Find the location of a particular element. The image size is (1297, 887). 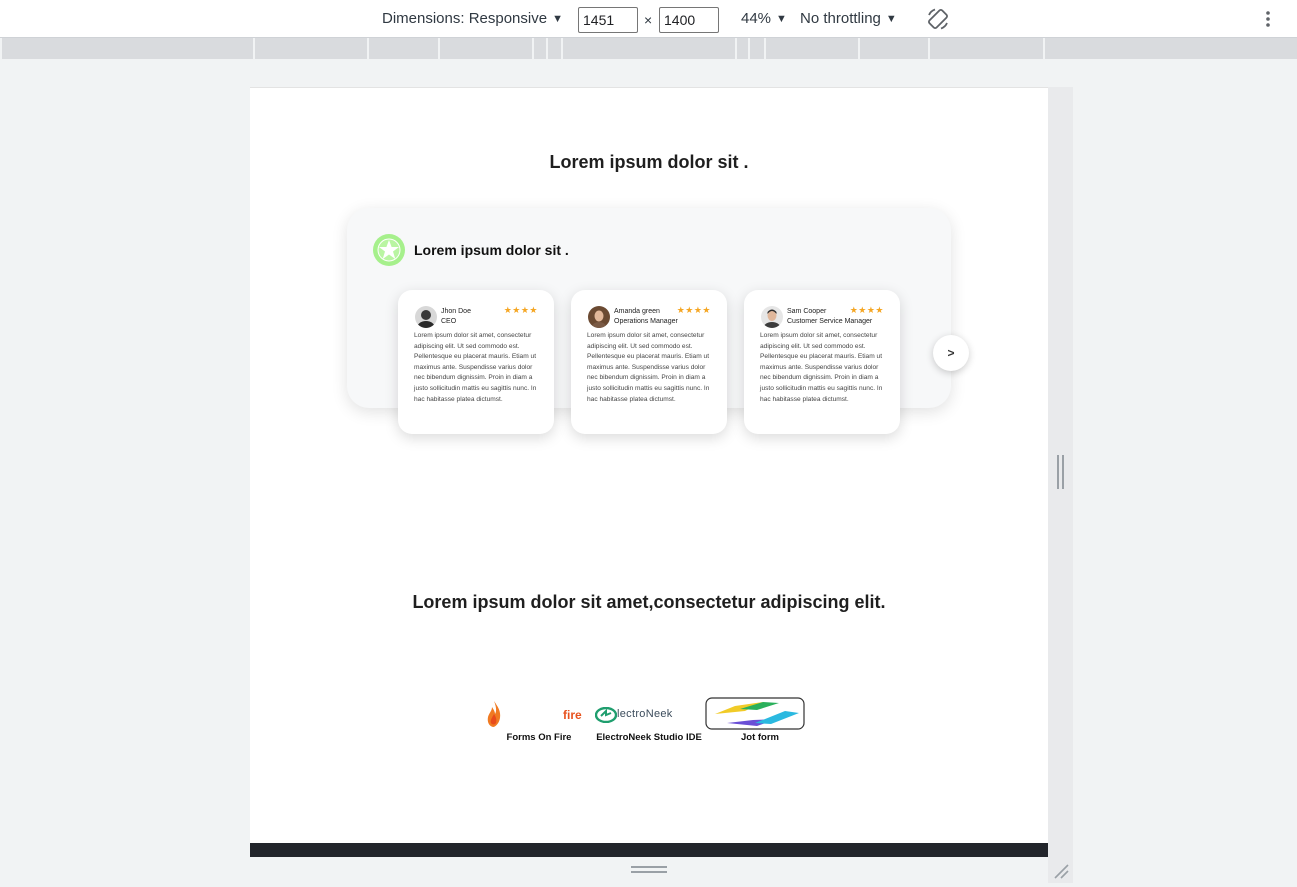

logo-forms-on-fire: fire Forms On Fire is located at coordinates (539, 721).